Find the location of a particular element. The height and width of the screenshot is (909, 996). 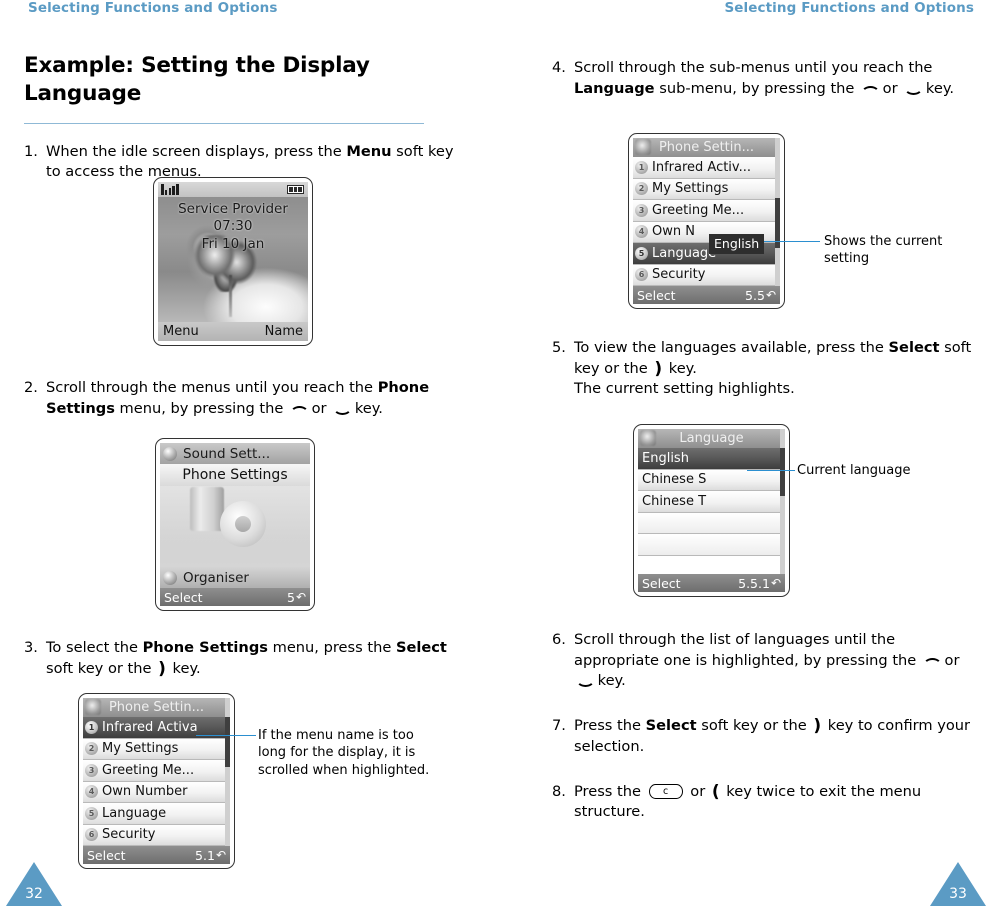

wallpaper-butterfly: Service Provider 07:30 Fri 10 Jan is located at coordinates (233, 259).